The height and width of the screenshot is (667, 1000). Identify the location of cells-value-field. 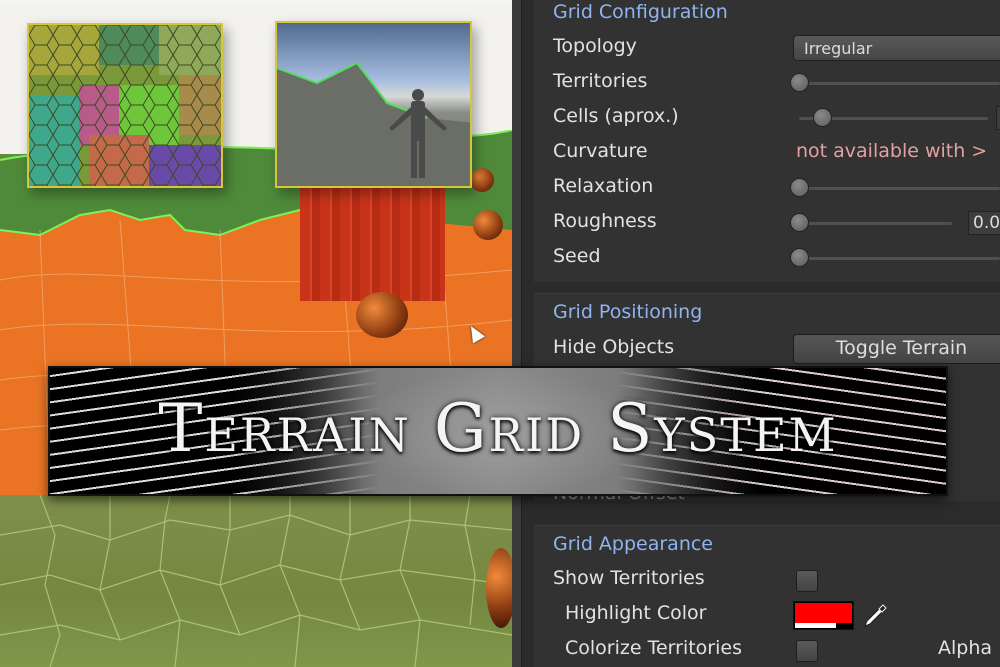
(998, 118).